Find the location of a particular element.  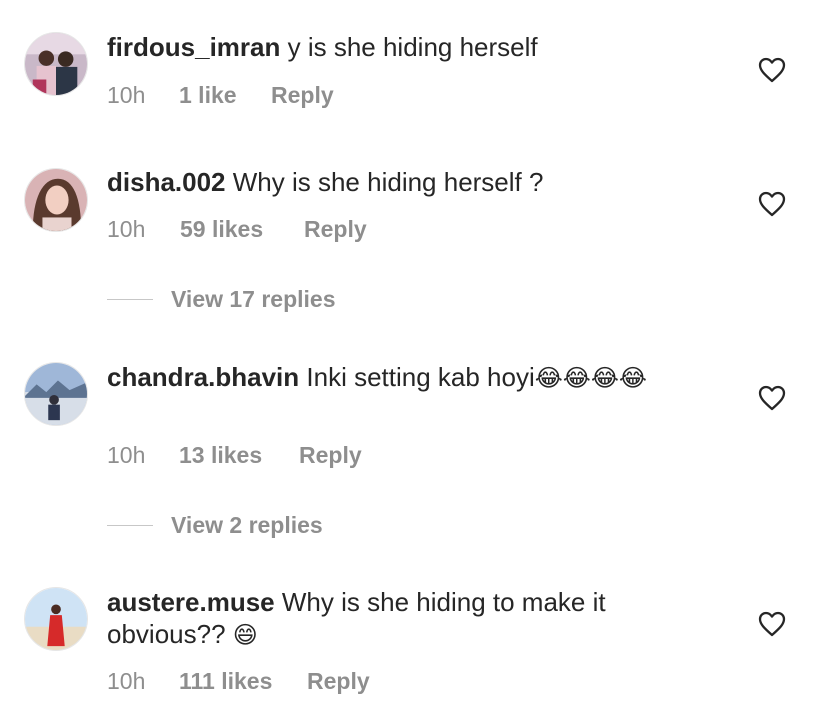

comment-text: firdous_imran y is she hiding herself is located at coordinates (402, 47).